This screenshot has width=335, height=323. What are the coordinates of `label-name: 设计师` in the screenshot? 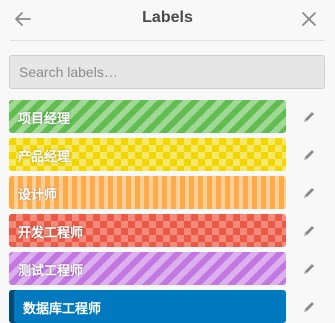 It's located at (38, 195).